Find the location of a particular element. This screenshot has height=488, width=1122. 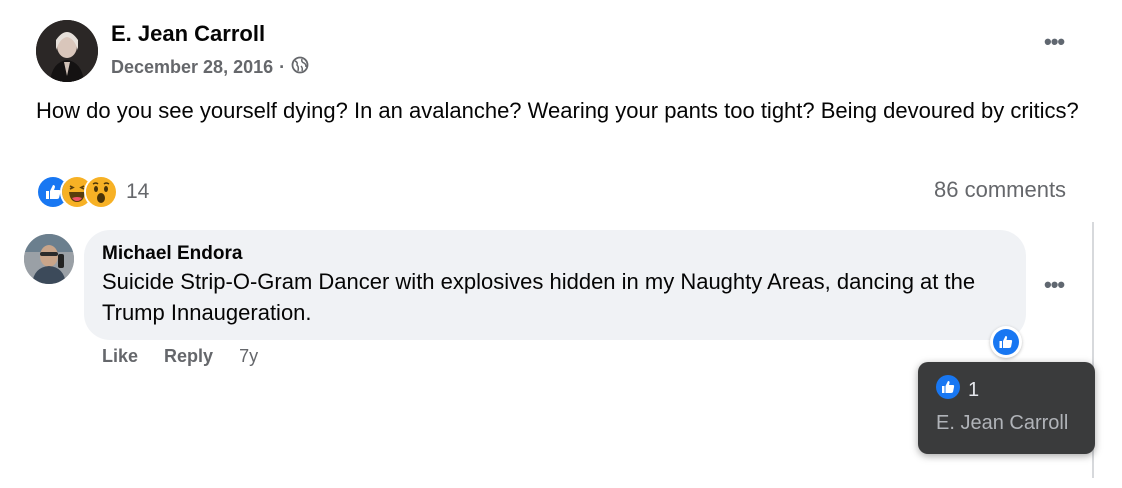

globe-icon is located at coordinates (300, 67).